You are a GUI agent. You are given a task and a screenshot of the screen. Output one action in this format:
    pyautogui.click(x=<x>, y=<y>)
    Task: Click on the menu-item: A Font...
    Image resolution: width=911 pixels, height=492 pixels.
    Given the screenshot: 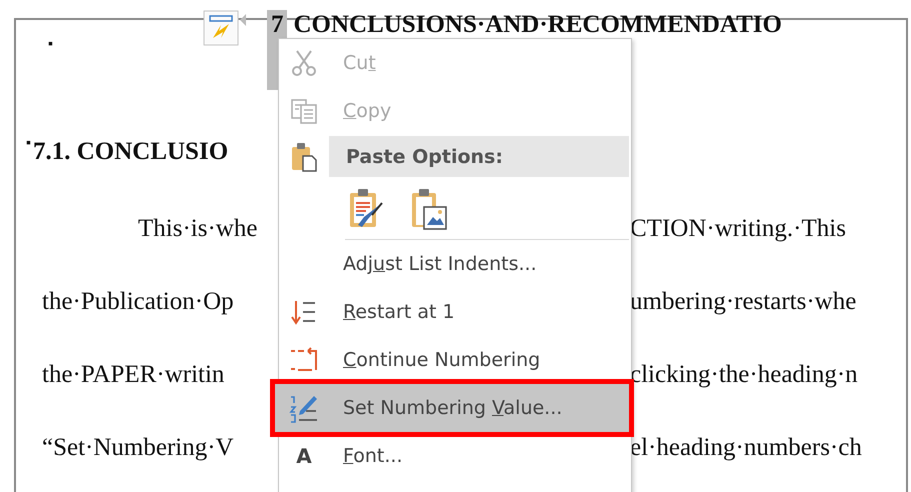 What is the action you would take?
    pyautogui.click(x=455, y=456)
    